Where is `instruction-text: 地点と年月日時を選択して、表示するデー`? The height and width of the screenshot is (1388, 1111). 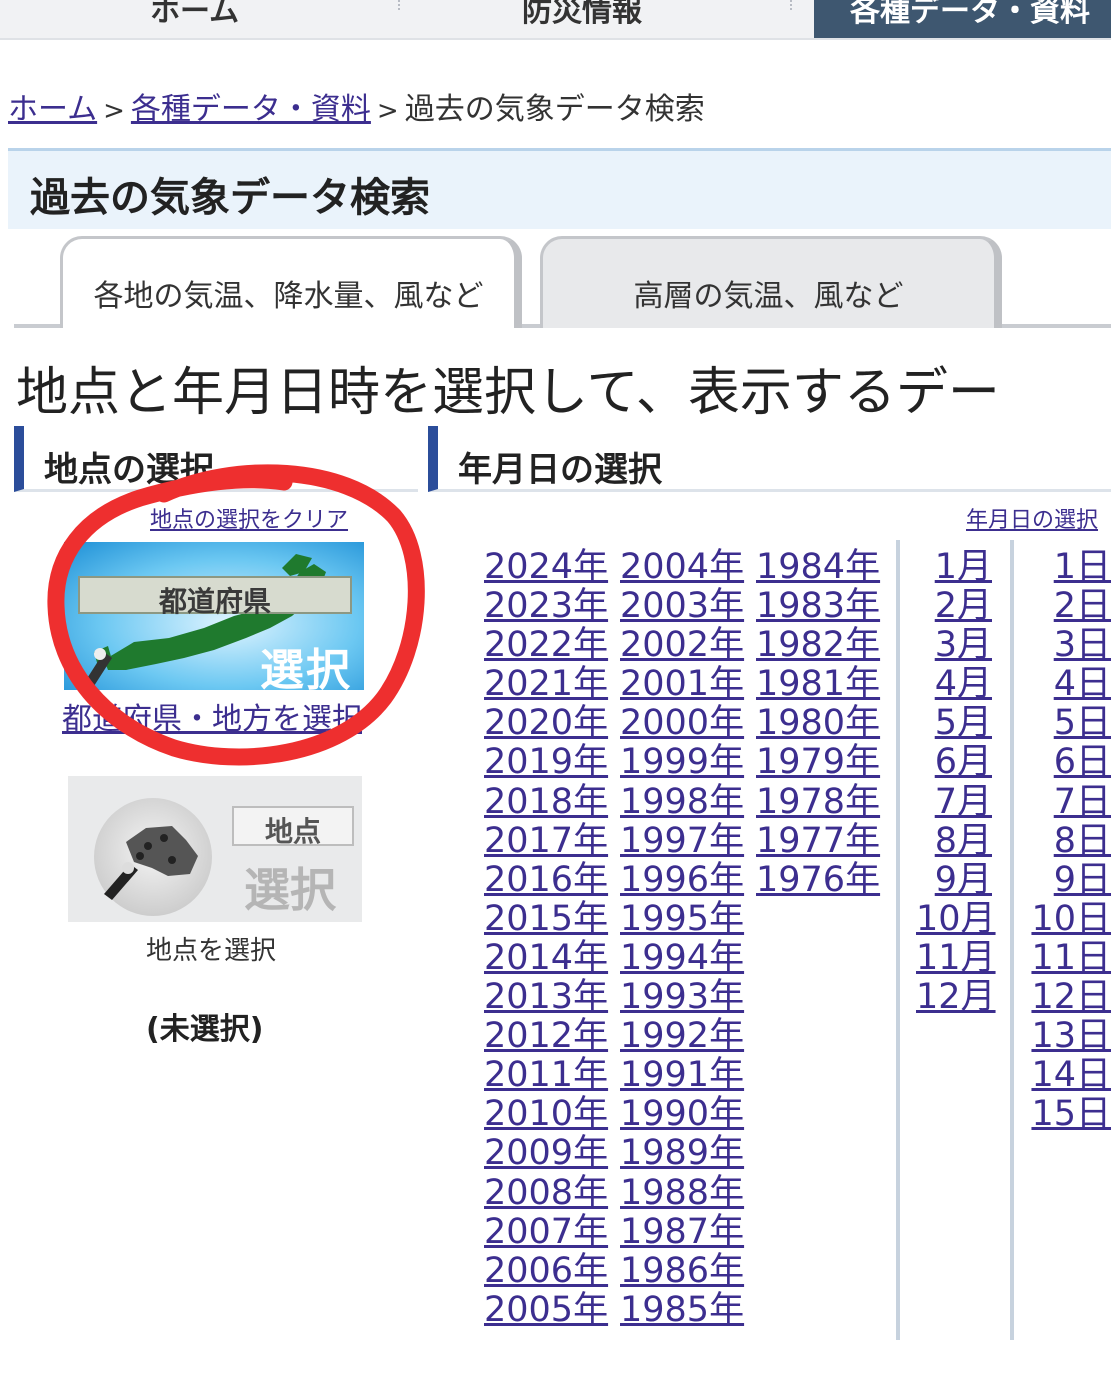 instruction-text: 地点と年月日時を選択して、表示するデー is located at coordinates (508, 393).